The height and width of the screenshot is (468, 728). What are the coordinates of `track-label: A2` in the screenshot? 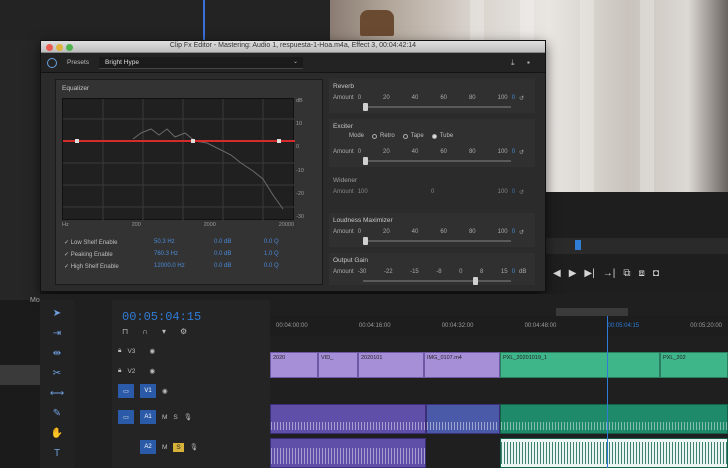 It's located at (148, 447).